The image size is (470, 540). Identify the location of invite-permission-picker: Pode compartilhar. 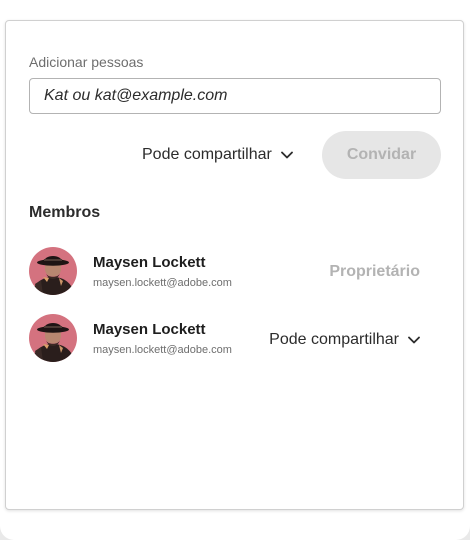
(217, 155).